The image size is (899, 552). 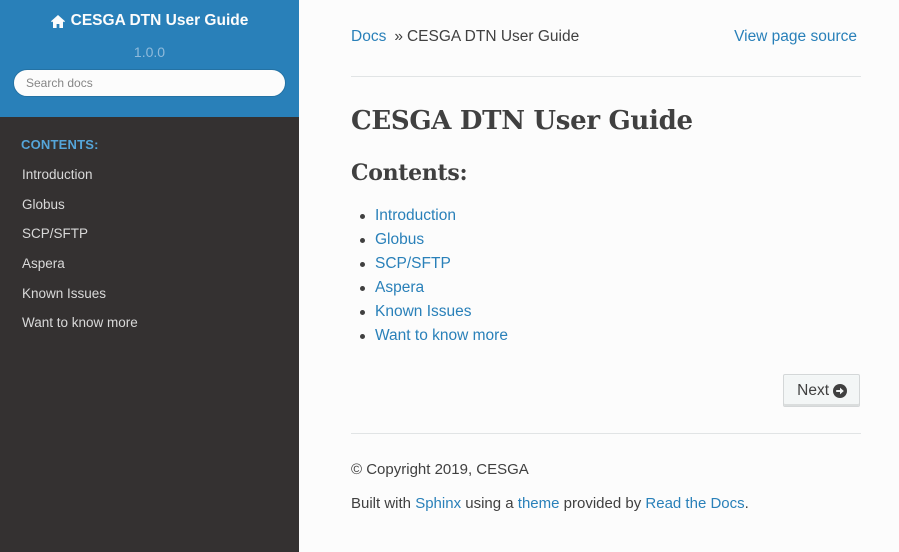 What do you see at coordinates (539, 503) in the screenshot?
I see `theme-link: theme` at bounding box center [539, 503].